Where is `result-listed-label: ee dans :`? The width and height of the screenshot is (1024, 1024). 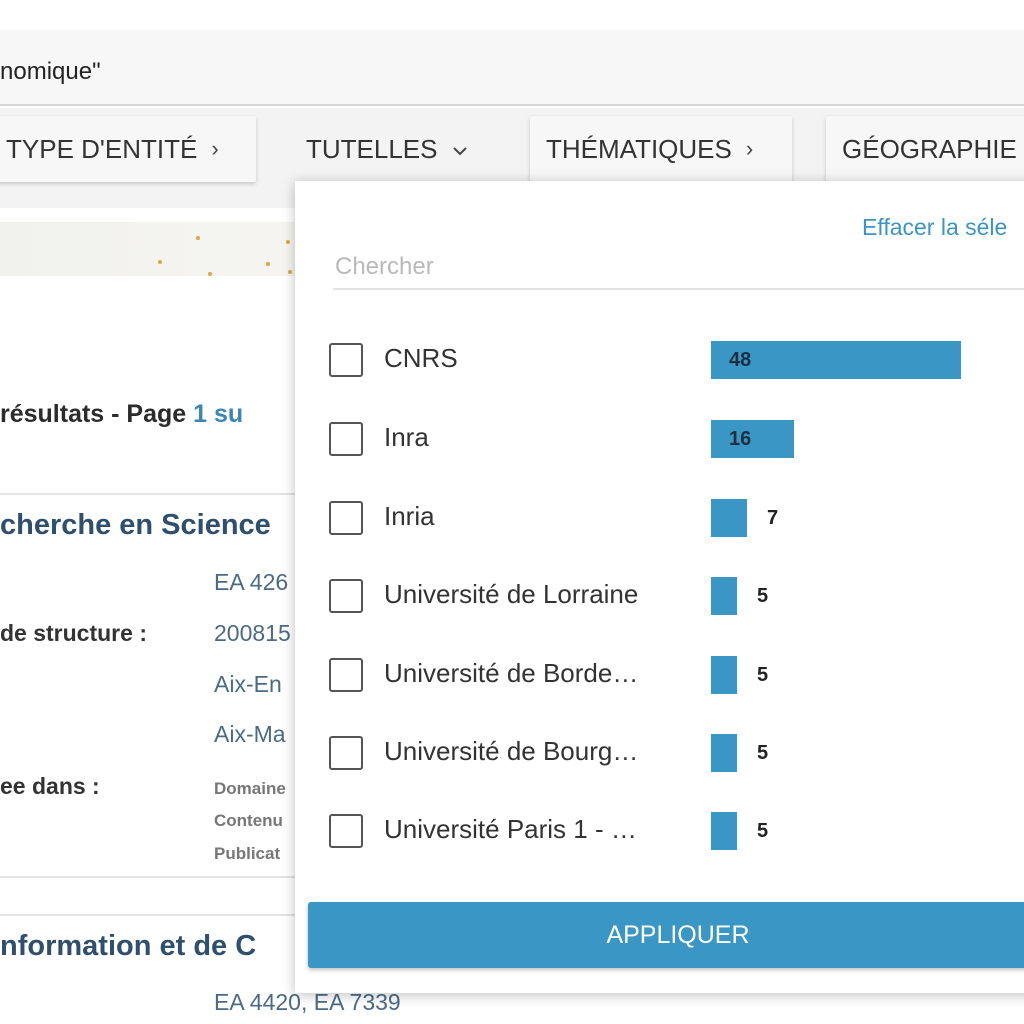
result-listed-label: ee dans : is located at coordinates (50, 786).